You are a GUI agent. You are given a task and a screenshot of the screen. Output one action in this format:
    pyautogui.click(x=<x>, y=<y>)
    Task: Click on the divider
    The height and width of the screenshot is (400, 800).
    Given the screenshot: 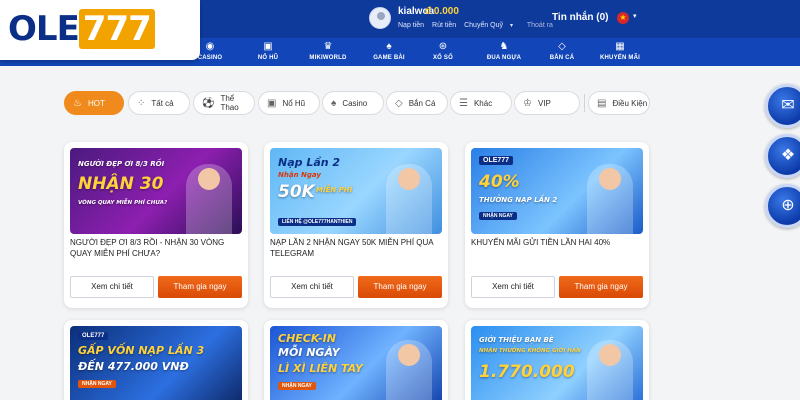 What is the action you would take?
    pyautogui.click(x=584, y=103)
    